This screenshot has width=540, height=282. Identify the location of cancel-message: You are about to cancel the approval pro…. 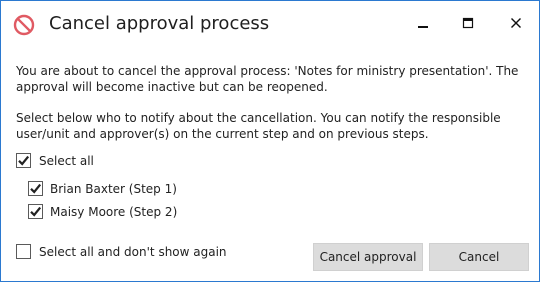
(267, 79).